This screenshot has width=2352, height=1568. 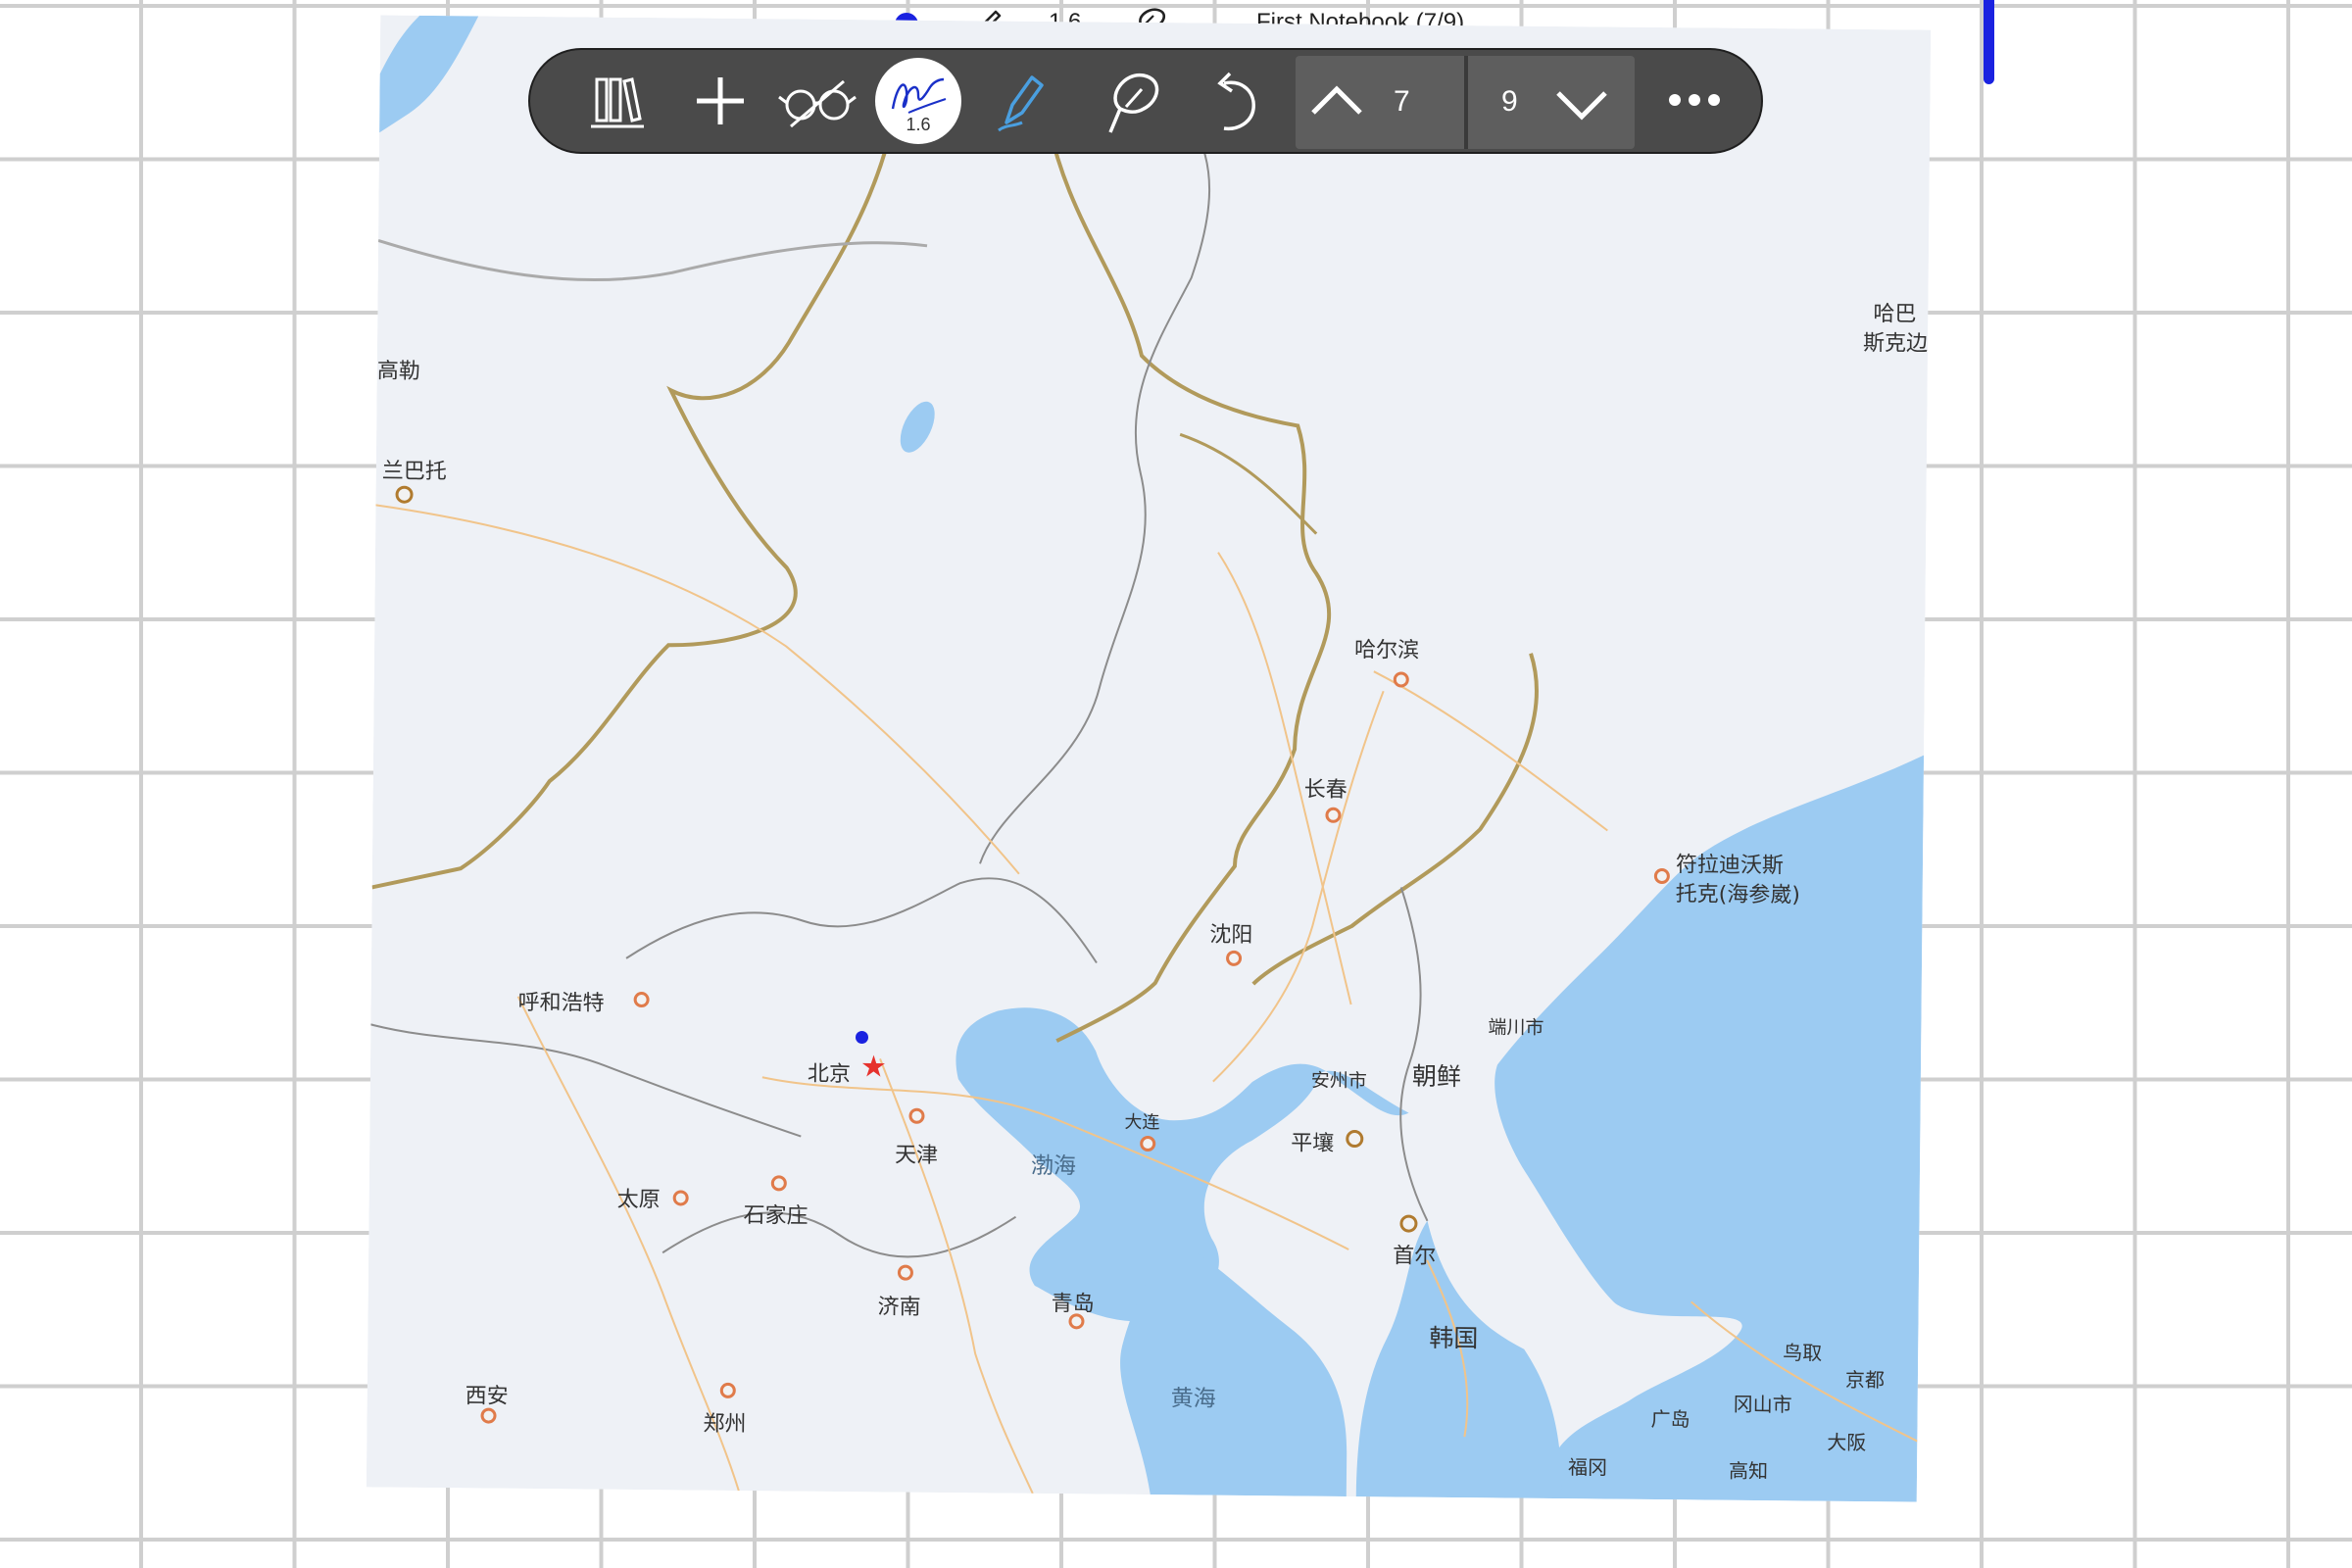 I want to click on map-label: 安州市, so click(x=1338, y=1081).